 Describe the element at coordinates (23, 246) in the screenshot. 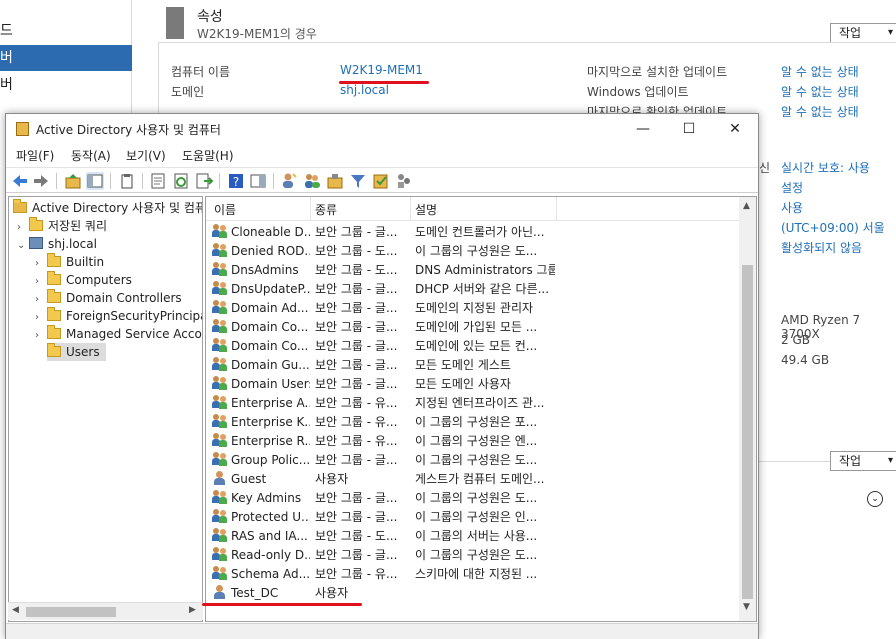

I see `collapse-icon: ⌄` at that location.